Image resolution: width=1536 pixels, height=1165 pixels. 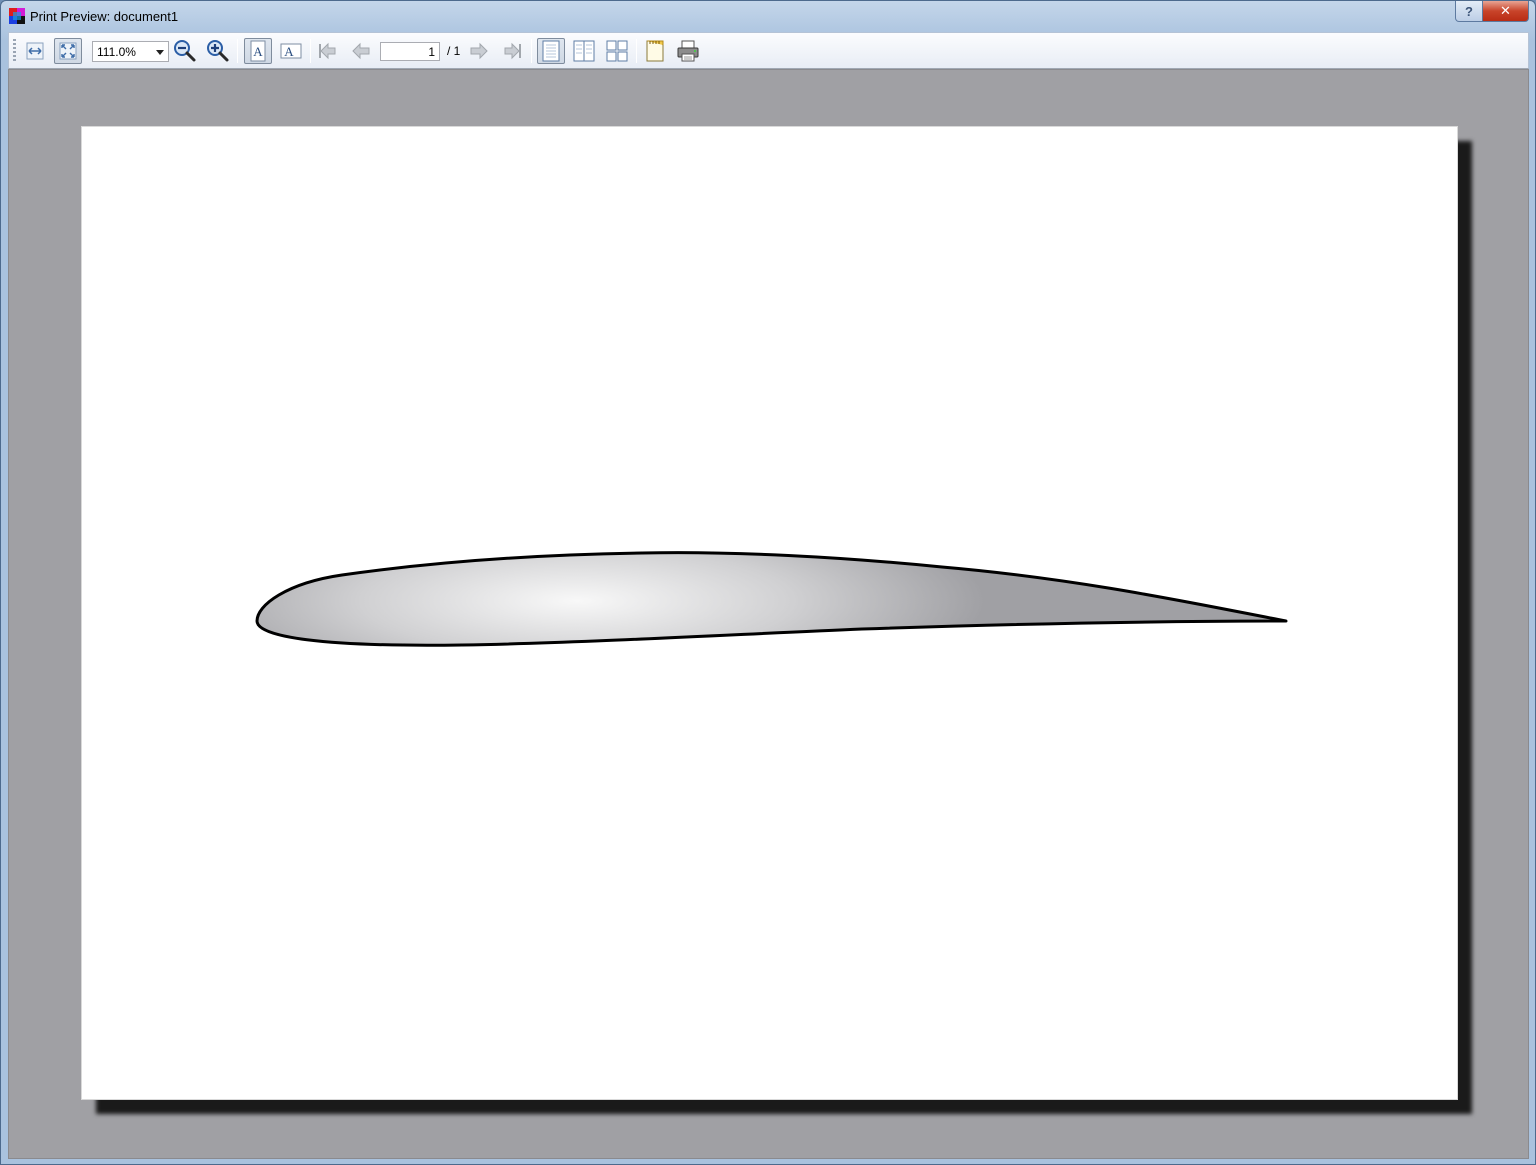 I want to click on next-page-button, so click(x=479, y=51).